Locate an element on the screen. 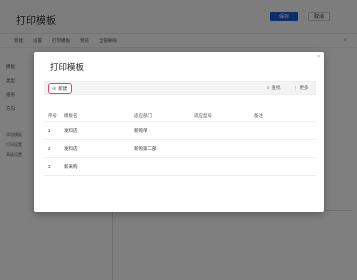 The width and height of the screenshot is (357, 280). dialog-toolbar: ⊕ 新建 ⌕ 查找 ⋮ 更多 is located at coordinates (180, 88).